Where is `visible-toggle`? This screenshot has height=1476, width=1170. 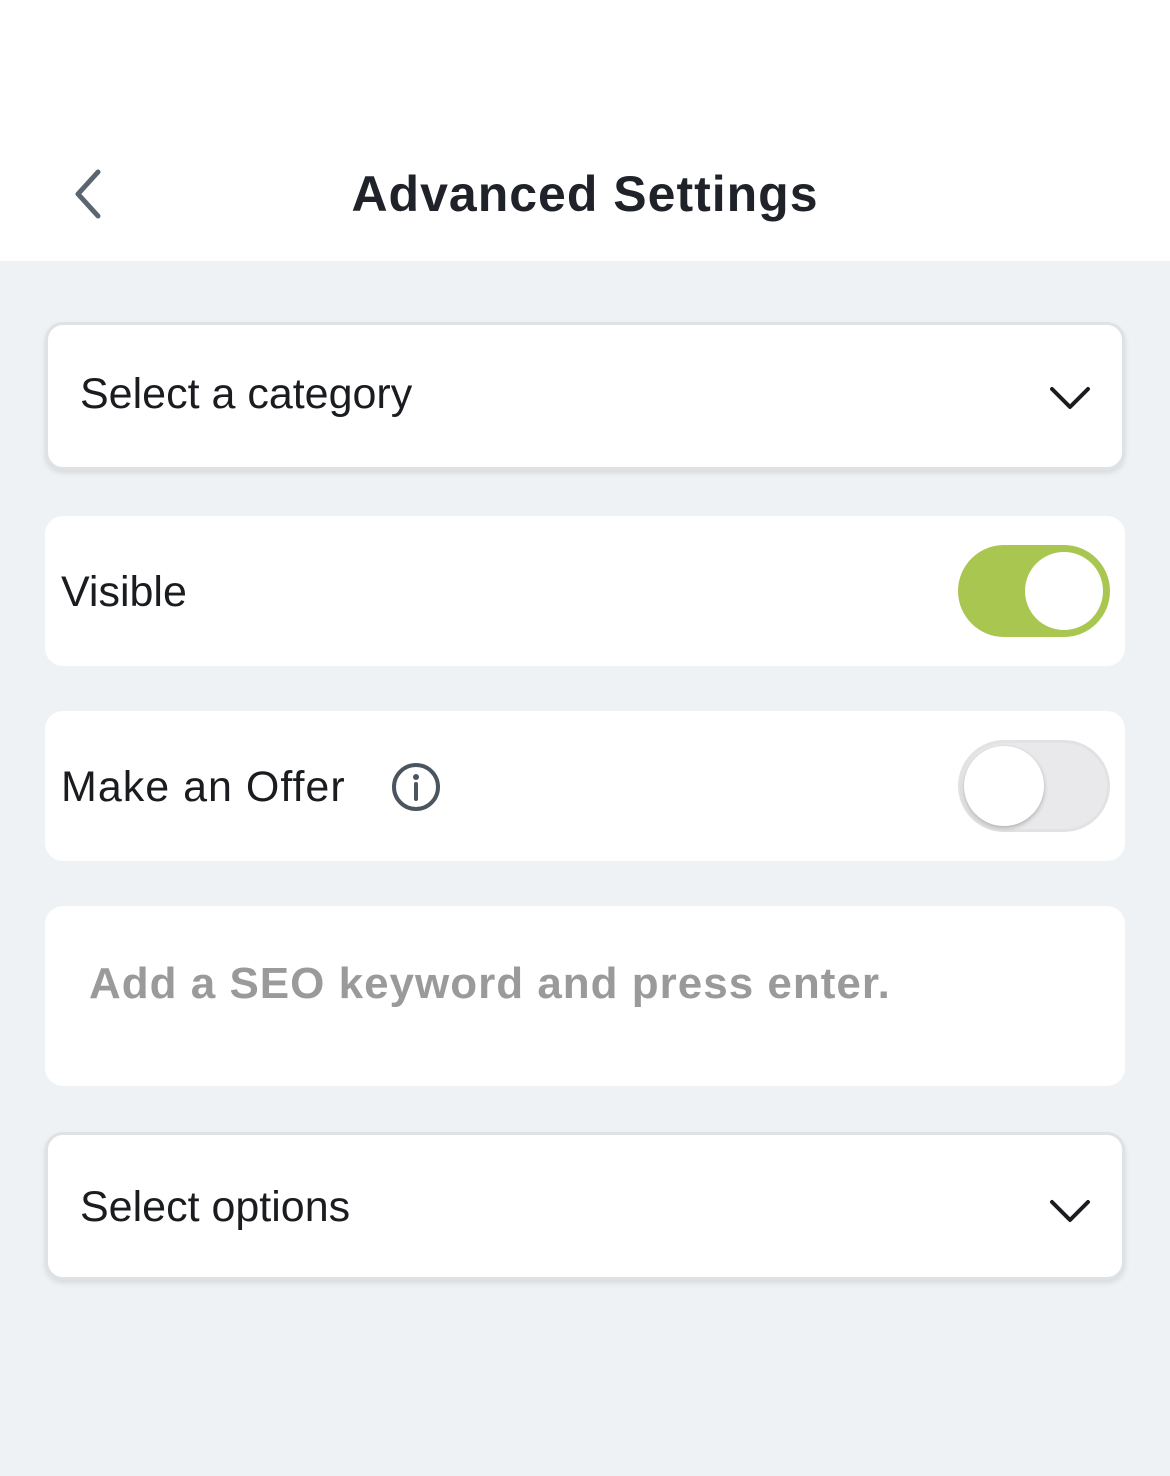 visible-toggle is located at coordinates (1034, 591).